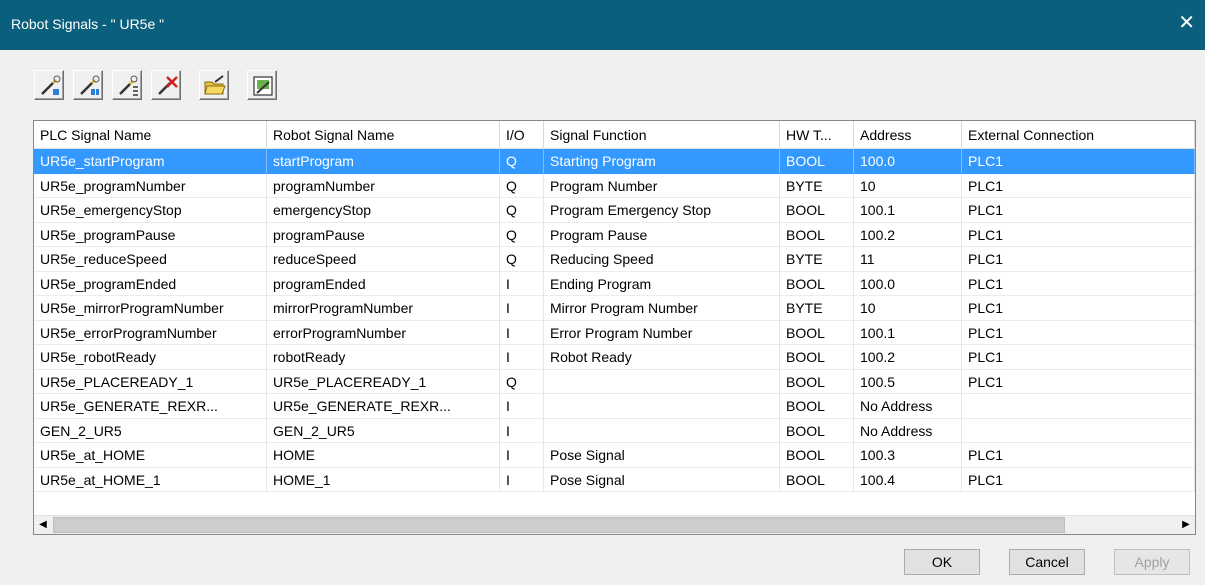 The width and height of the screenshot is (1205, 585). I want to click on address-cell: No Address, so click(908, 406).